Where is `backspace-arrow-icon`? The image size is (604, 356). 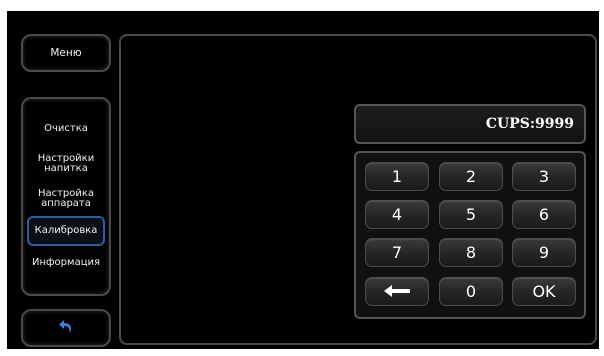 backspace-arrow-icon is located at coordinates (397, 291).